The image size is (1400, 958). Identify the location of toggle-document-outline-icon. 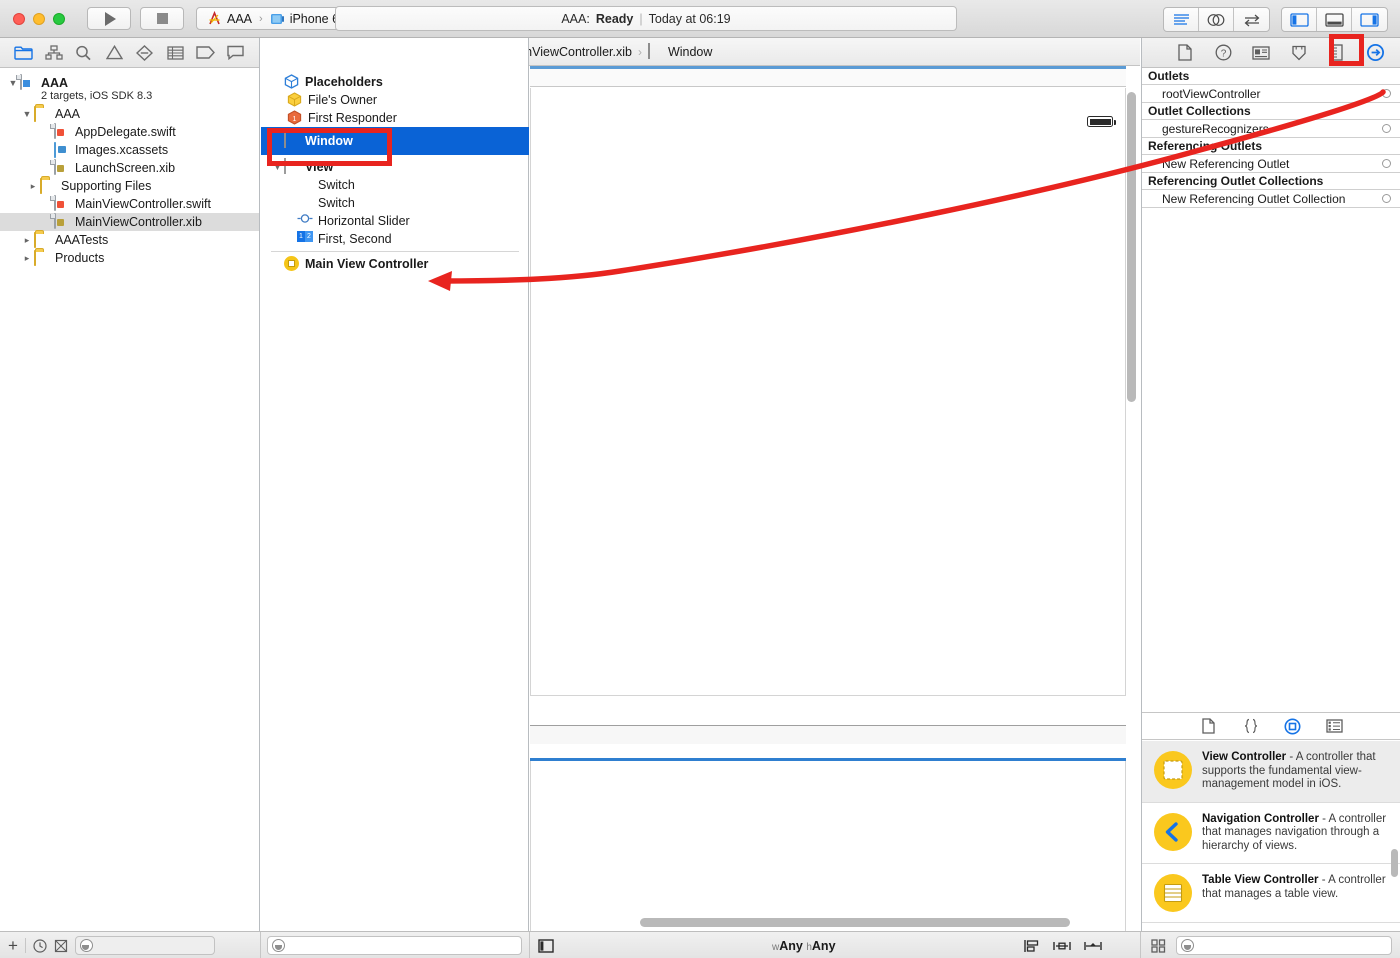
(546, 945).